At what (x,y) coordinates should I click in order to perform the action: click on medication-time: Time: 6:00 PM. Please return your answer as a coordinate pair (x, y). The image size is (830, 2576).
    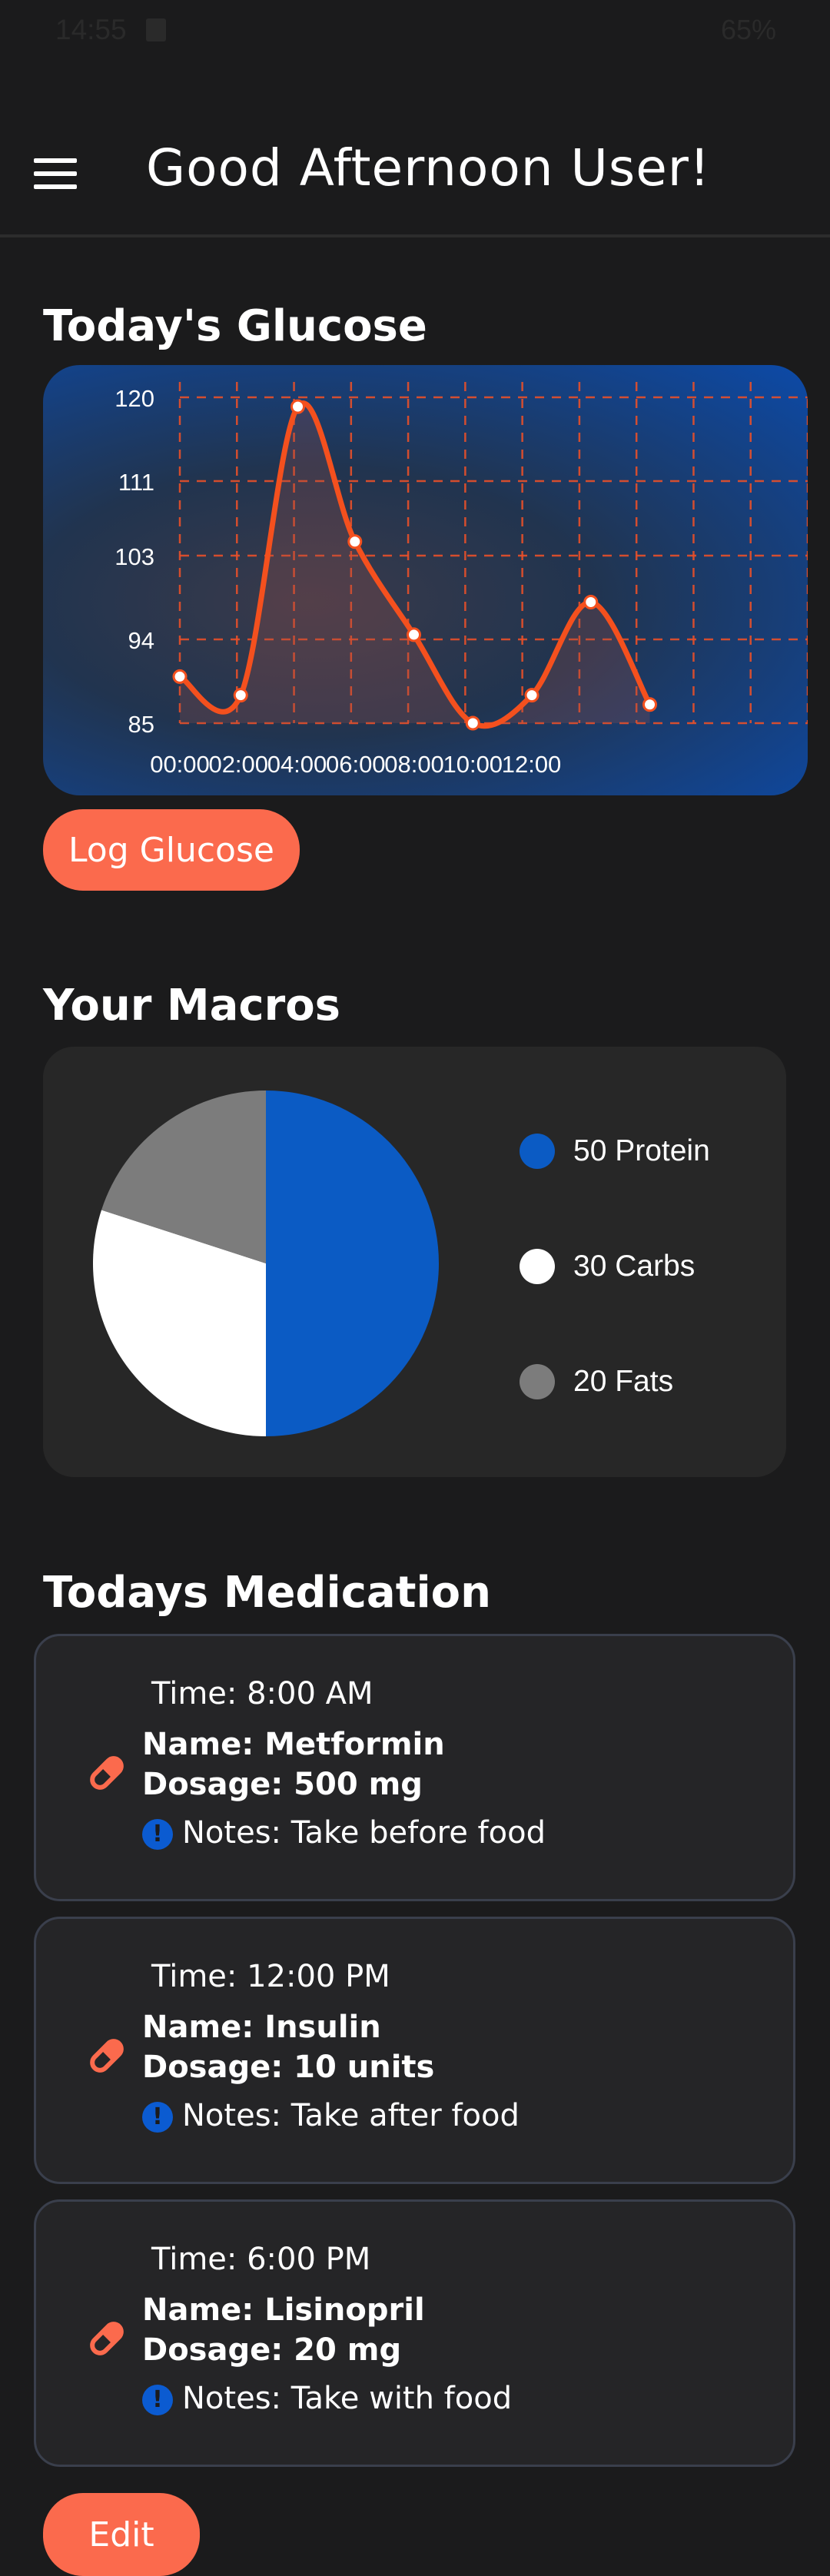
    Looking at the image, I should click on (261, 2259).